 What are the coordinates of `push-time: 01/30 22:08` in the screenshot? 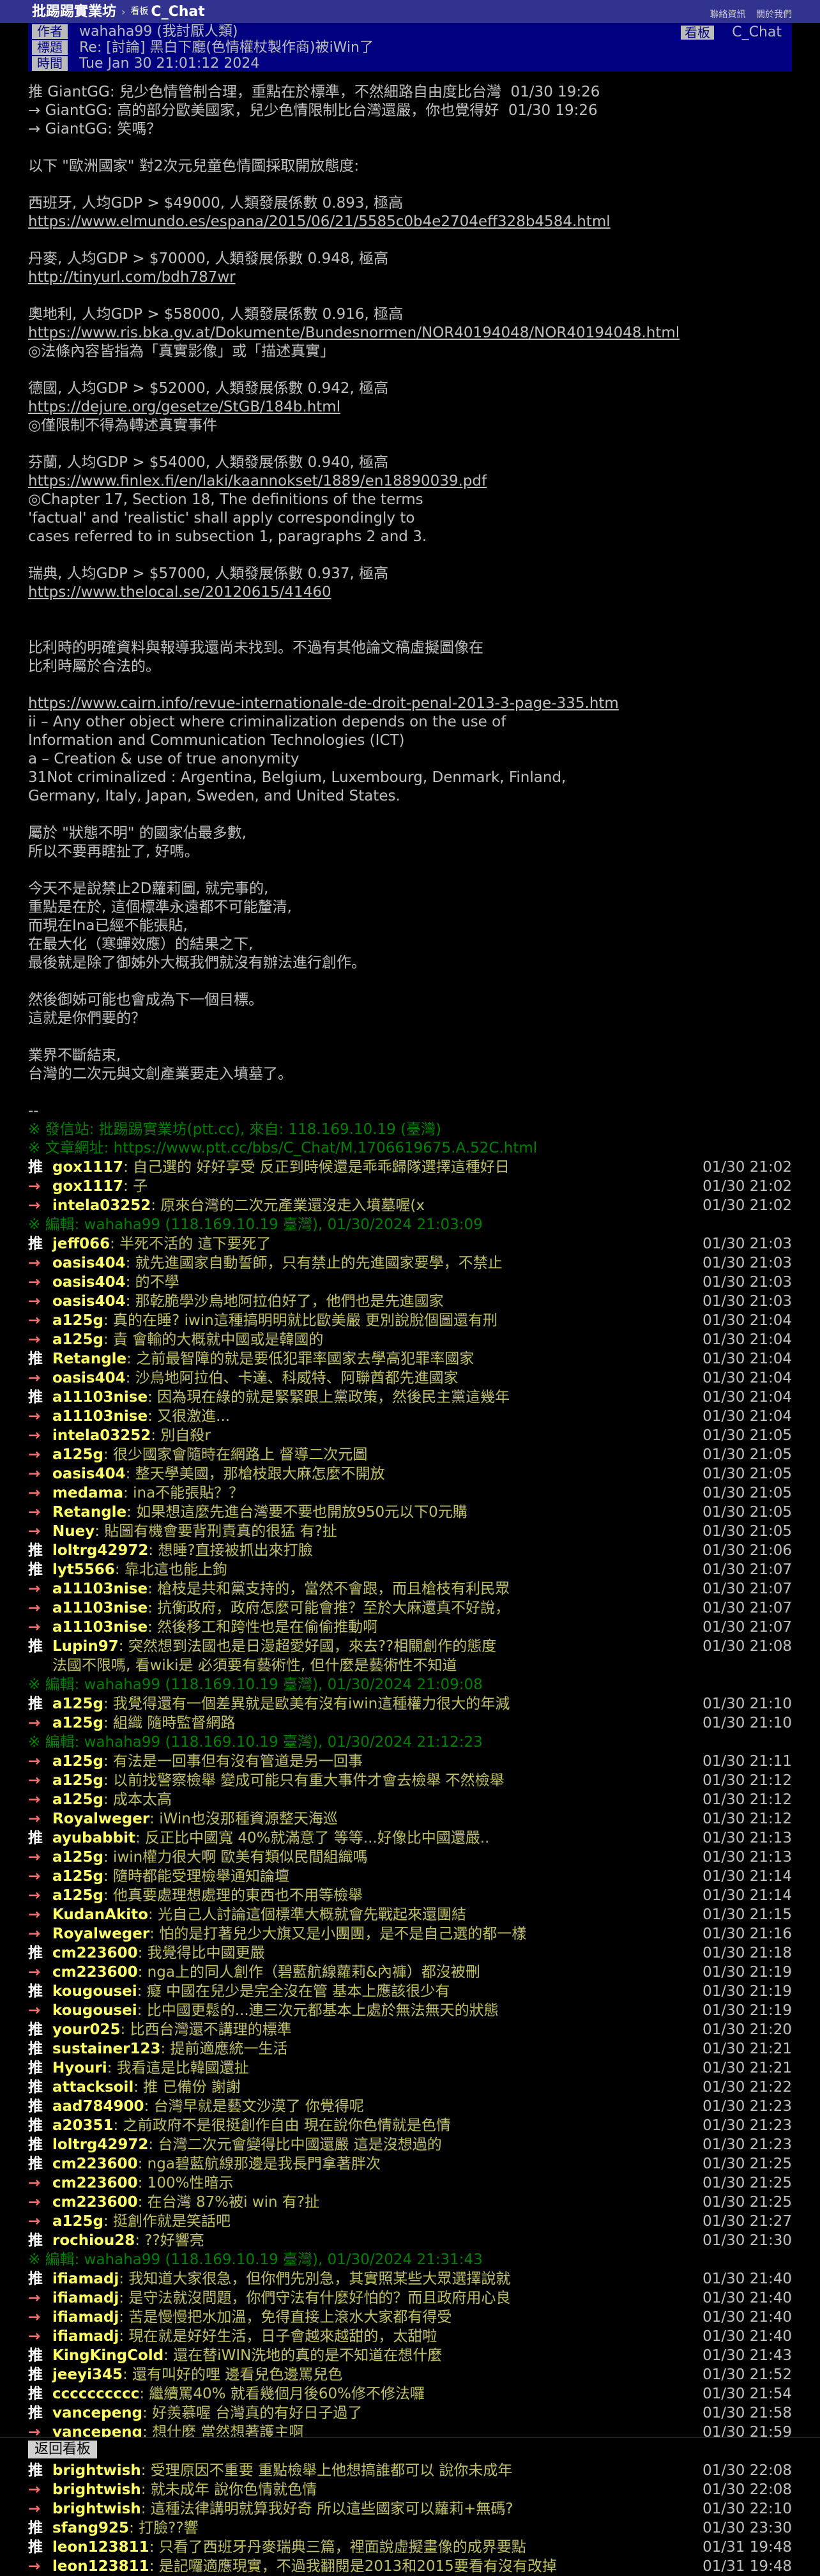 It's located at (747, 2489).